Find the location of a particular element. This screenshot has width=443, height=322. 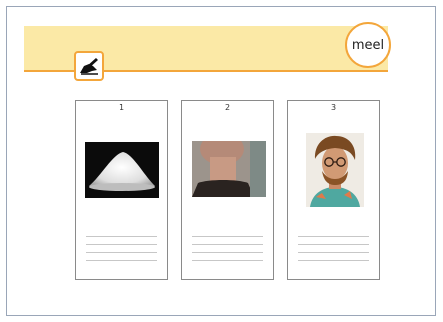

curly-haired-man-photo is located at coordinates (335, 170).